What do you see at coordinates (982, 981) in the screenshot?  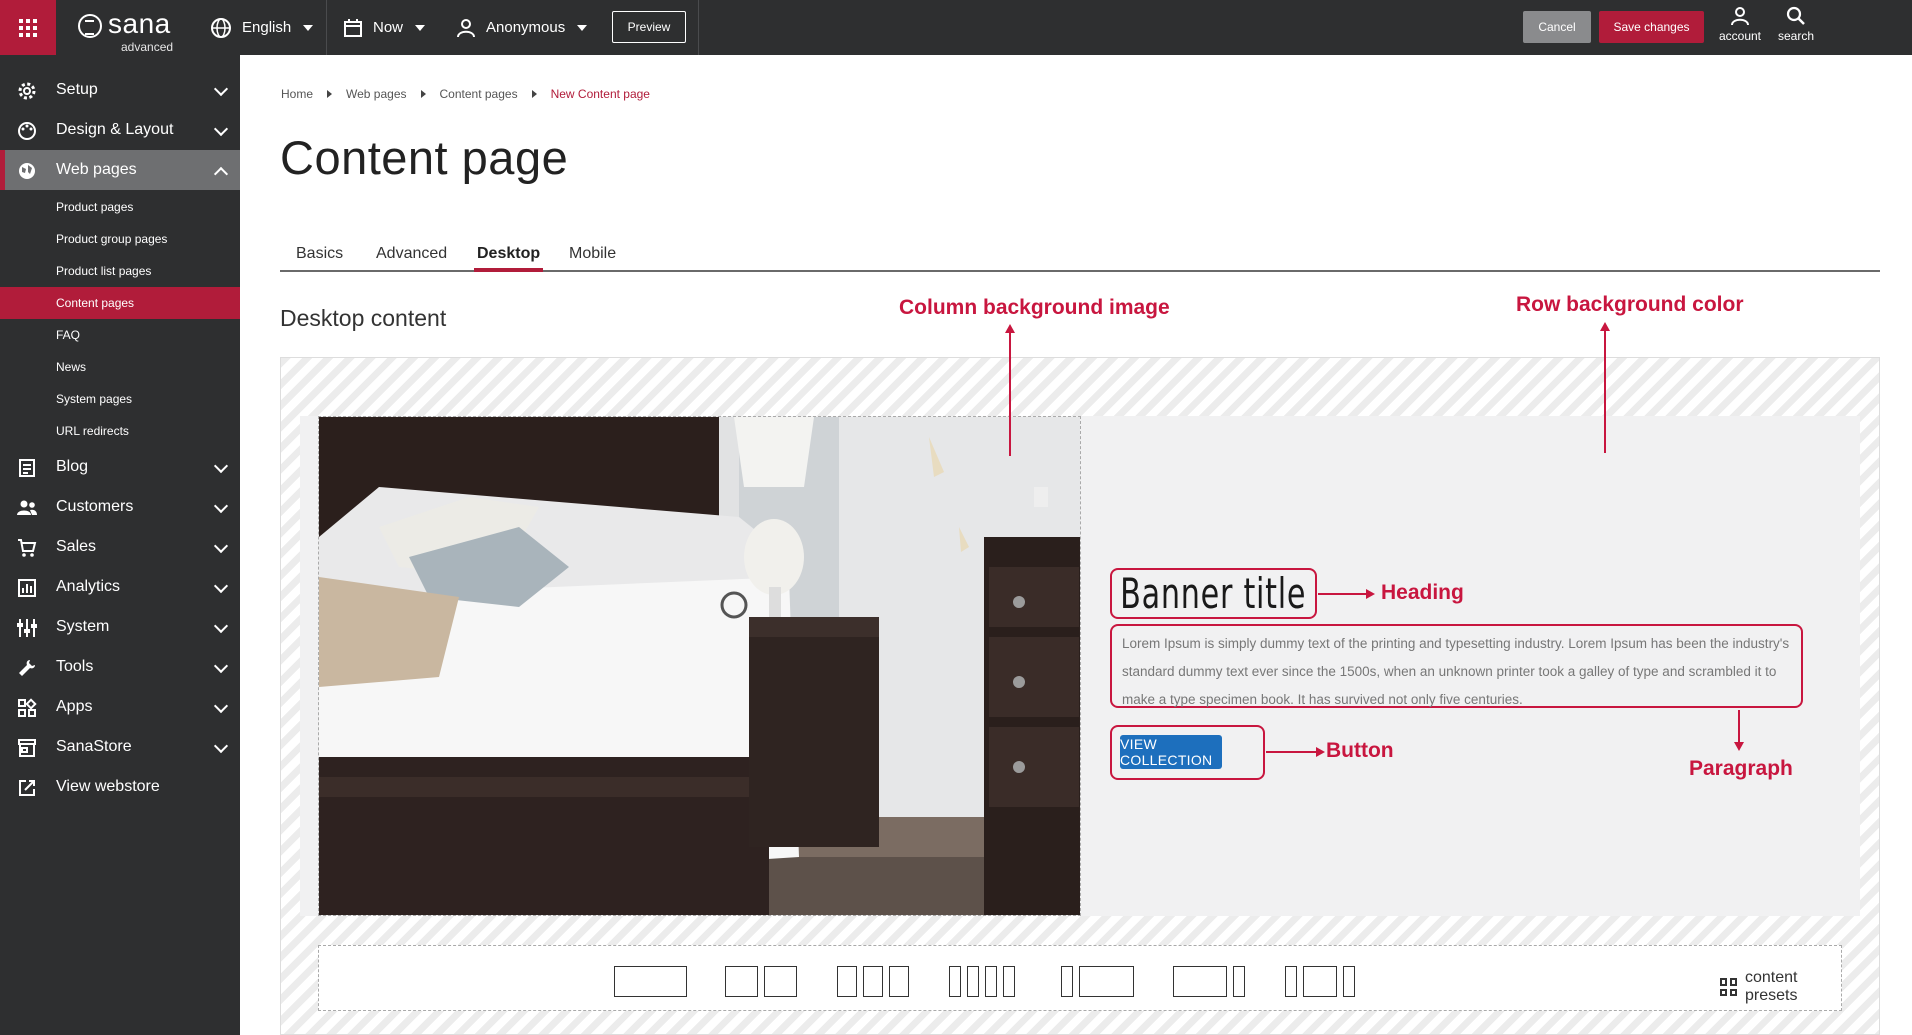 I see `layout-4-columns` at bounding box center [982, 981].